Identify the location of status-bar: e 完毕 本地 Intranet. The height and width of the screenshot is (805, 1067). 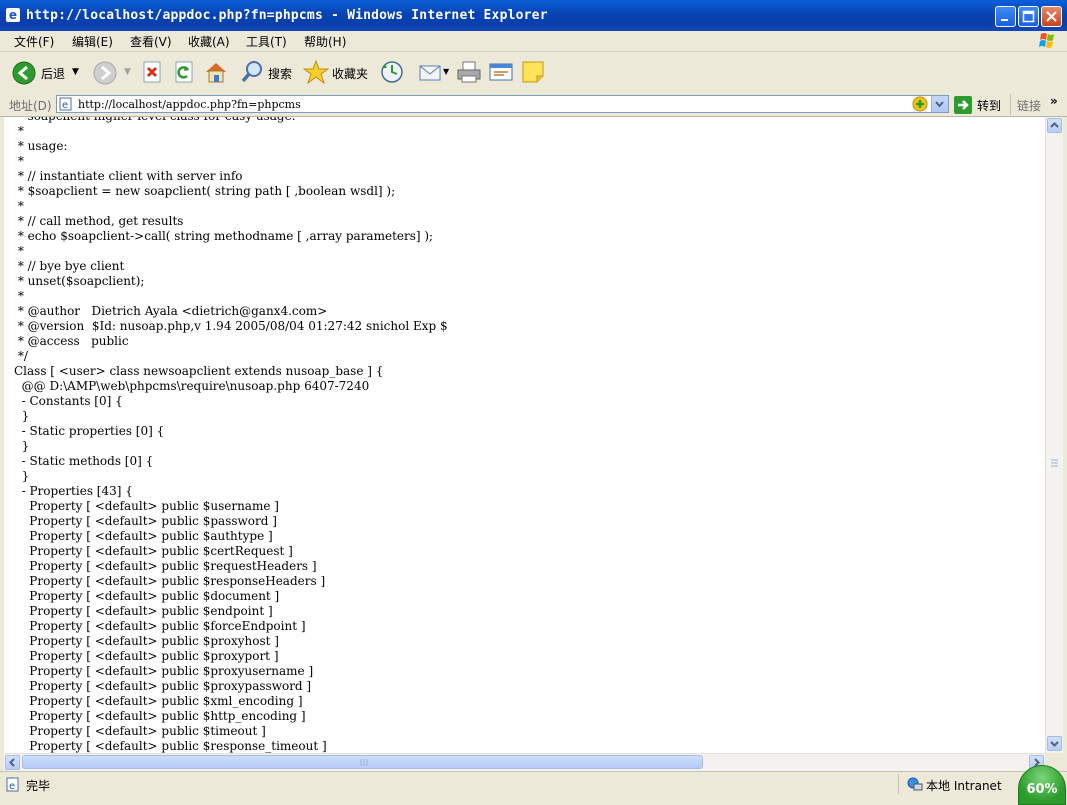
(533, 785).